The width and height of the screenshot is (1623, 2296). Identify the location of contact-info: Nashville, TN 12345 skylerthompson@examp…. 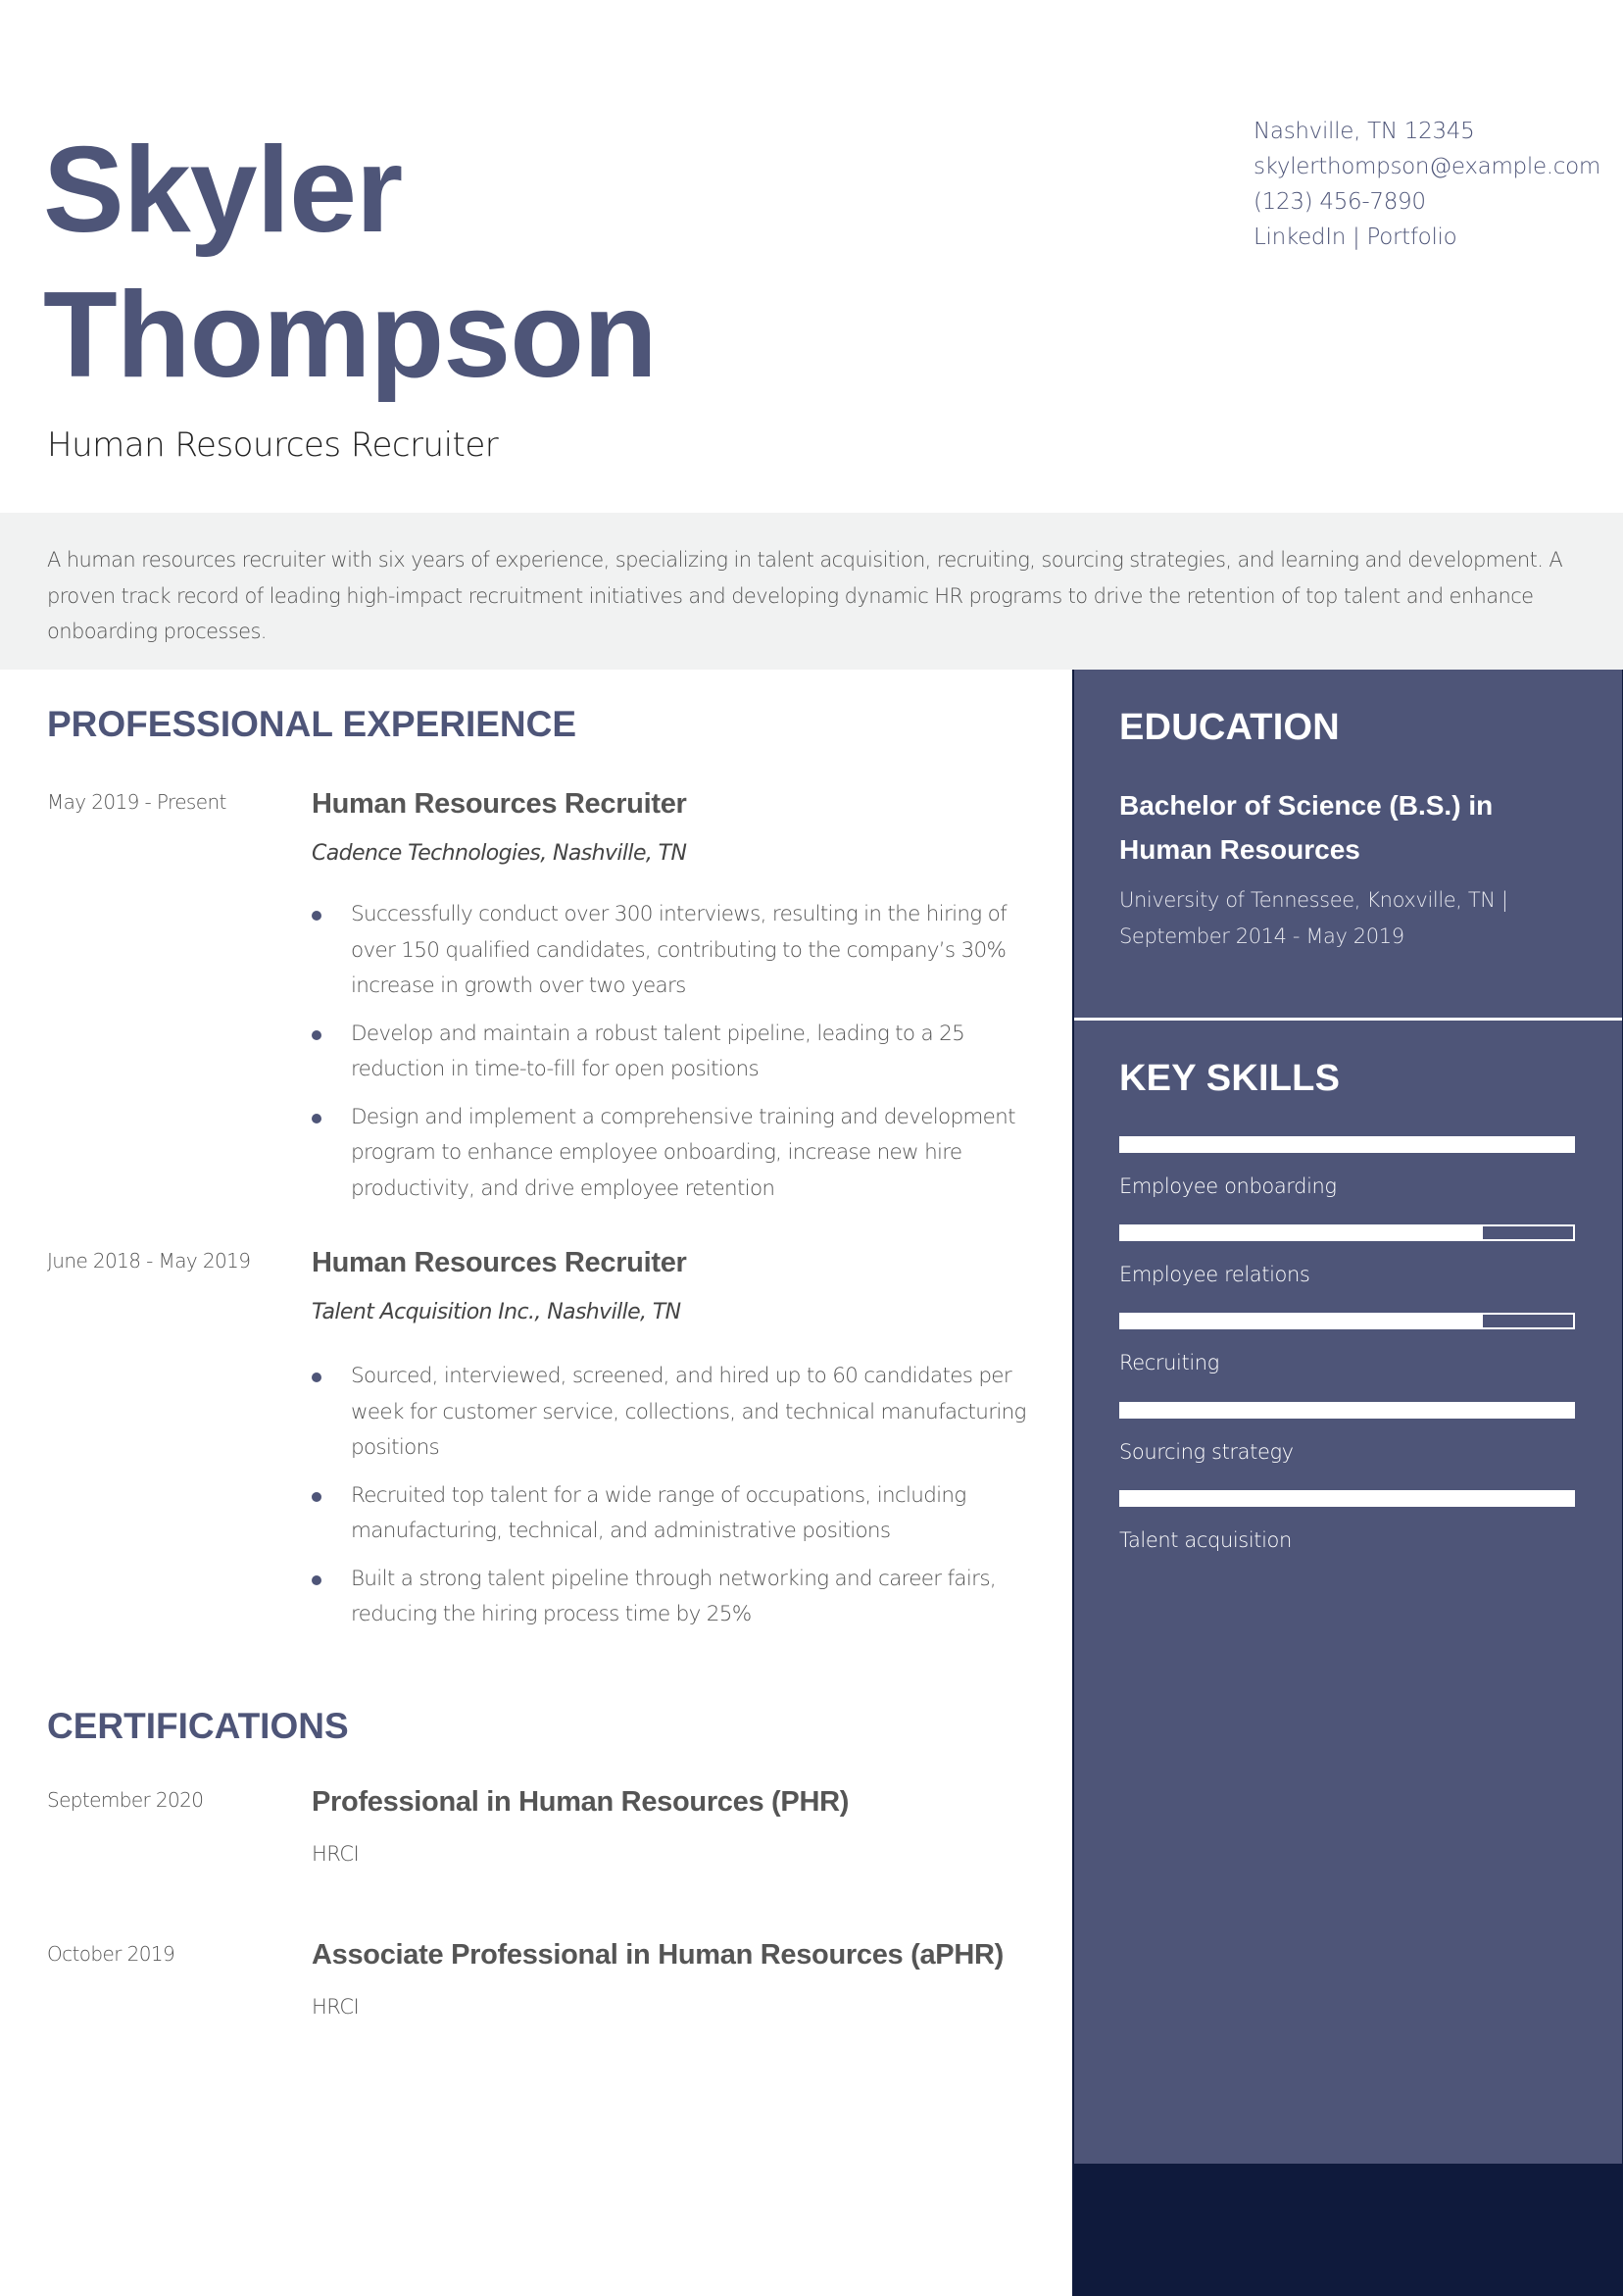
(1427, 184).